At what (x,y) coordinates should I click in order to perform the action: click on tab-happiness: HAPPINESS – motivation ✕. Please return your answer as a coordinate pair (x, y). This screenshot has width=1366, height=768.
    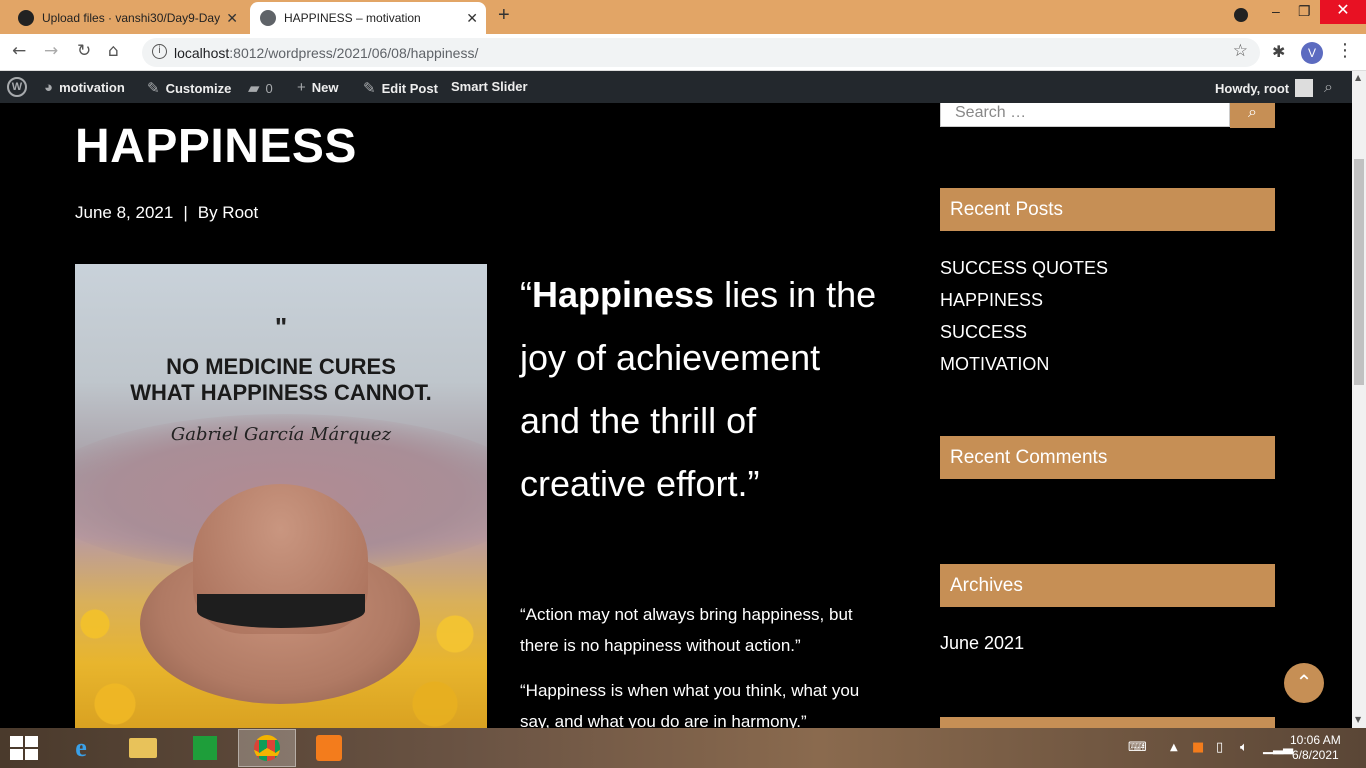
    Looking at the image, I should click on (368, 18).